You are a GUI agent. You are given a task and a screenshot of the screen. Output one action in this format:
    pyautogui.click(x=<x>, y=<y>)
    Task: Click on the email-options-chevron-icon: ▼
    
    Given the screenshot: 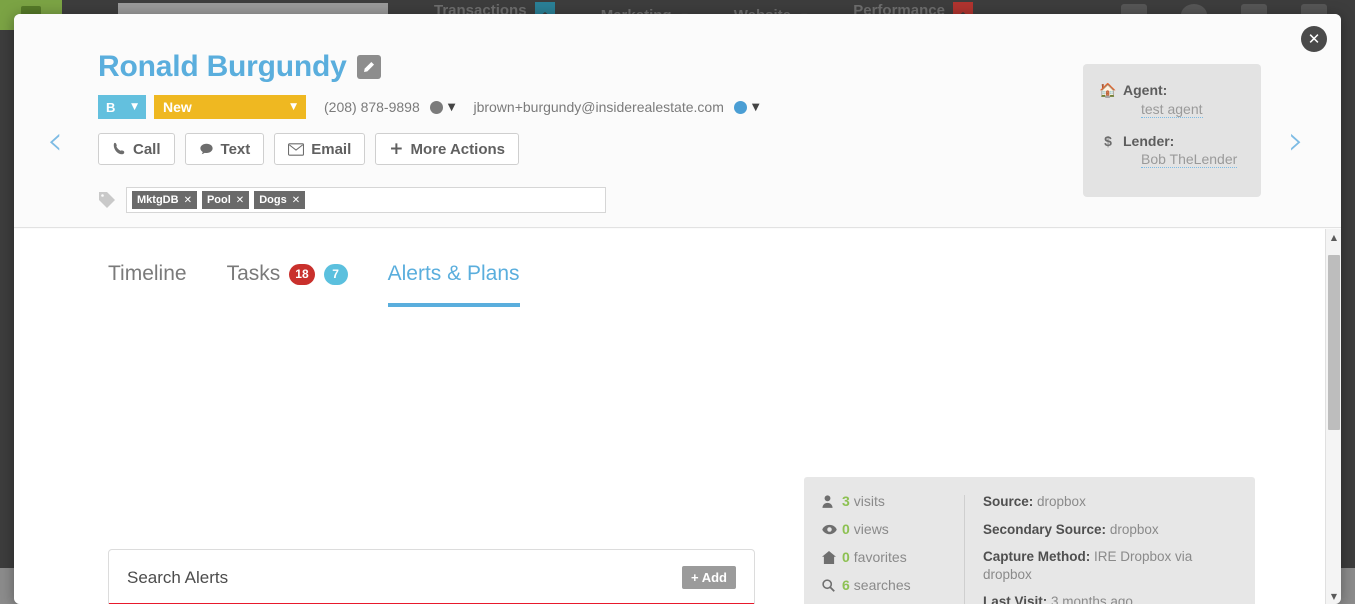 What is the action you would take?
    pyautogui.click(x=756, y=107)
    